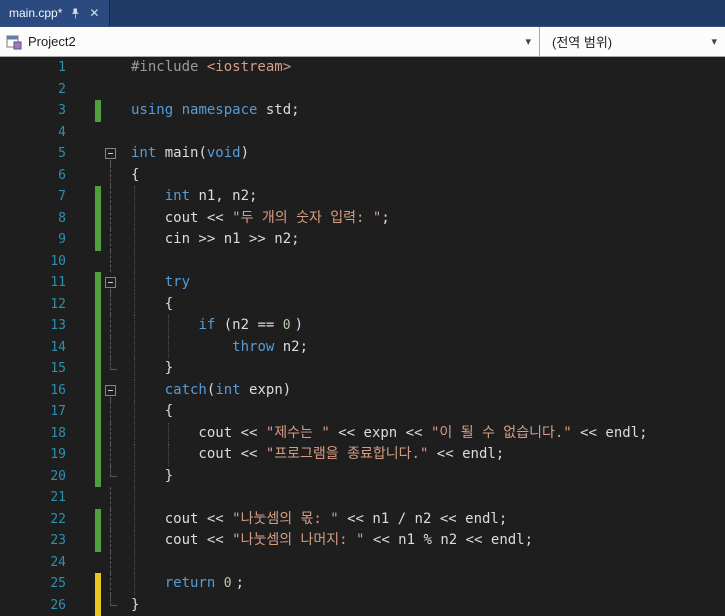 This screenshot has height=616, width=725. Describe the element at coordinates (75, 13) in the screenshot. I see `pin-icon` at that location.